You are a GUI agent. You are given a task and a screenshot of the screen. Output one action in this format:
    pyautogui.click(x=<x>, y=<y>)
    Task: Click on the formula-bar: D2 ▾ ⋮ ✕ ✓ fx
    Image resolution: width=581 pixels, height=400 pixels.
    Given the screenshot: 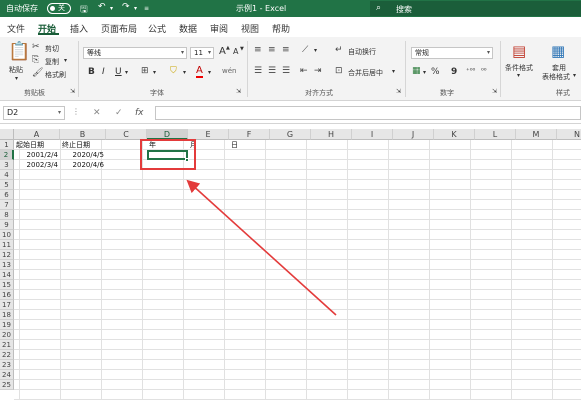 What is the action you would take?
    pyautogui.click(x=290, y=112)
    